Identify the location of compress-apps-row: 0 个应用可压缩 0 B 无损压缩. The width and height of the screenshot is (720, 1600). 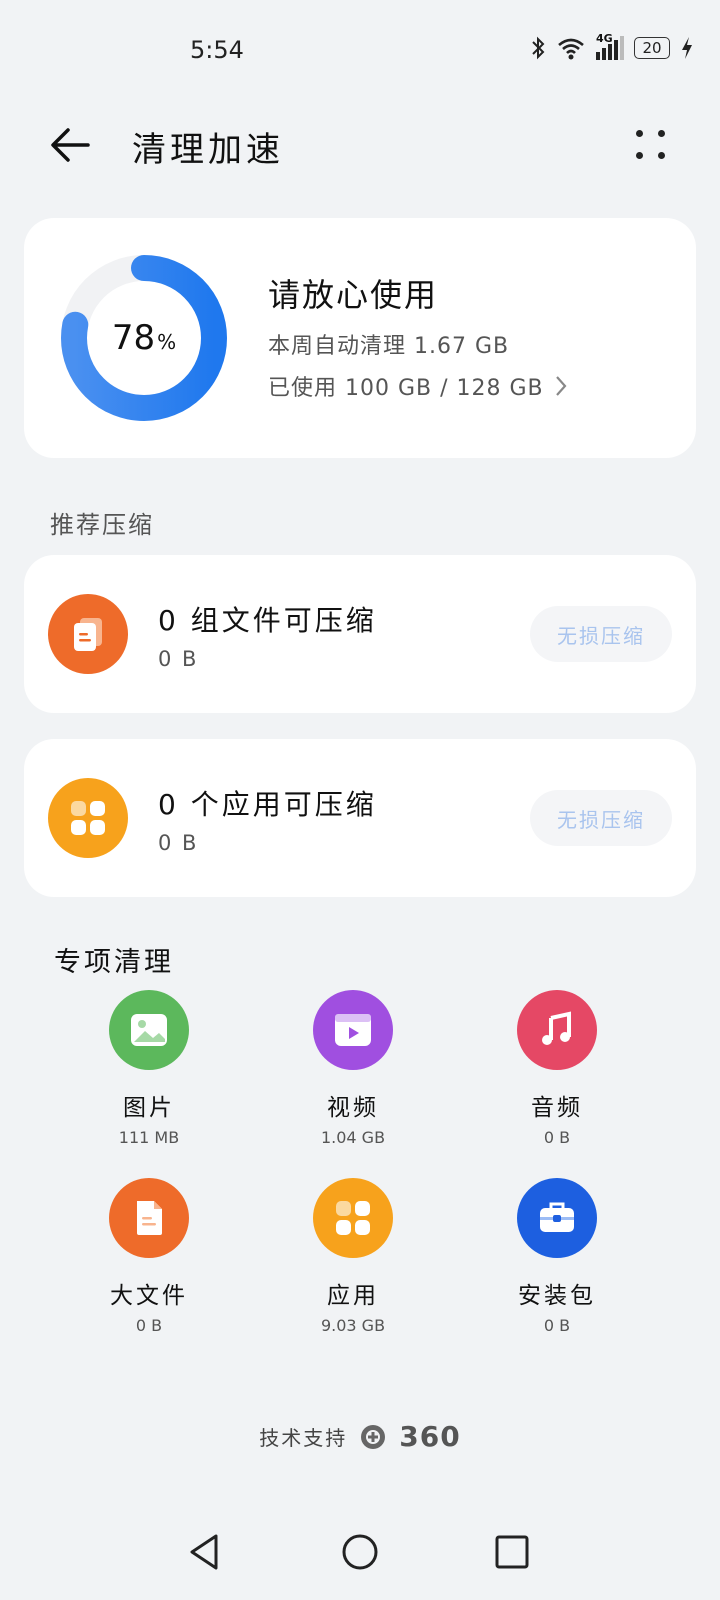
(360, 818).